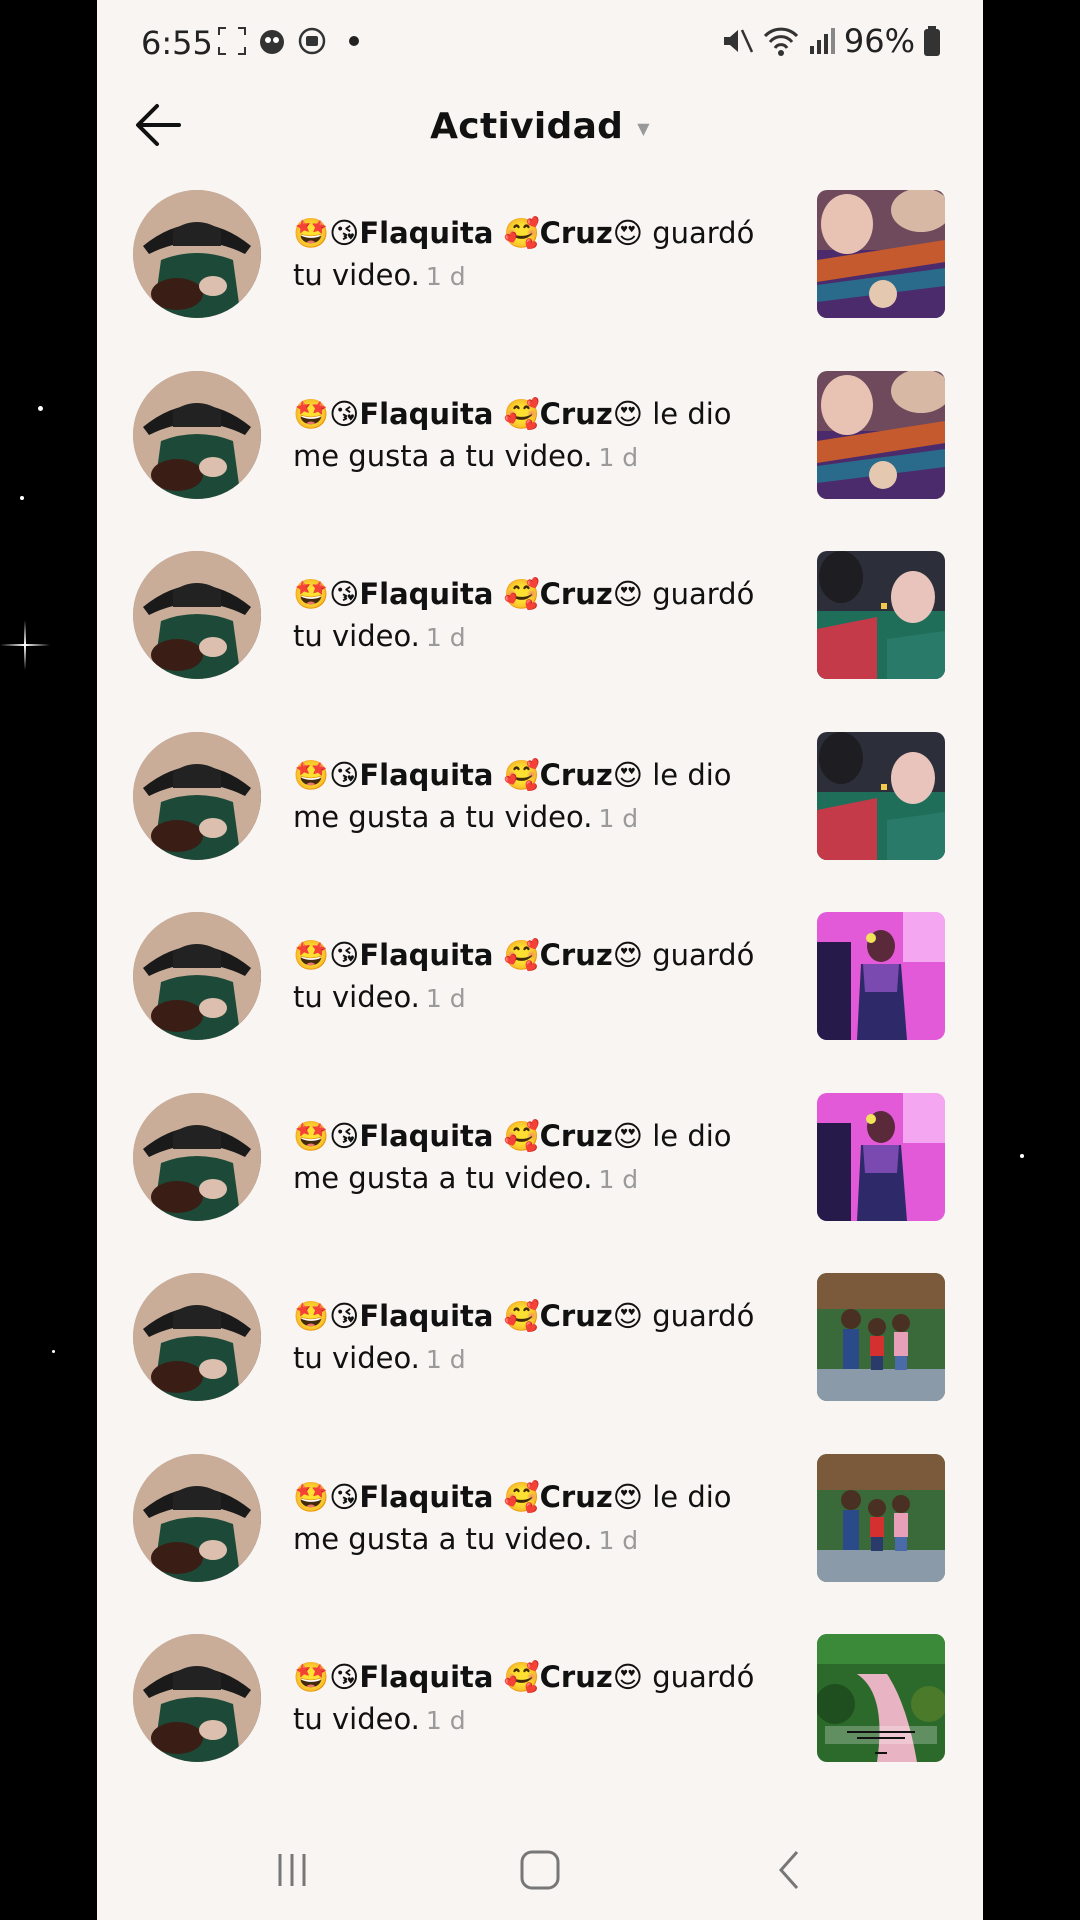  What do you see at coordinates (232, 41) in the screenshot?
I see `screenshot-icon` at bounding box center [232, 41].